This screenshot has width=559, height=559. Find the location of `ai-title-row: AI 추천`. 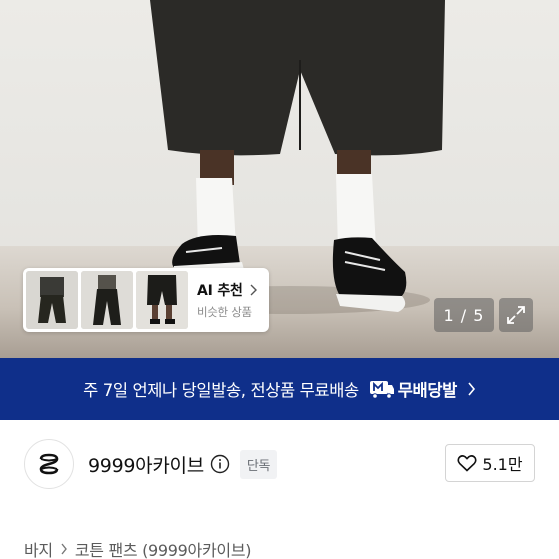

ai-title-row: AI 추천 is located at coordinates (227, 290).